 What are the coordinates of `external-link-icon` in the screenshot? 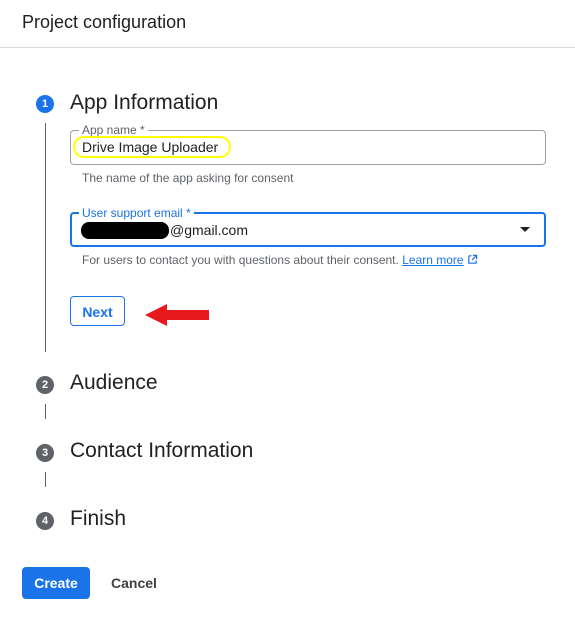 It's located at (472, 259).